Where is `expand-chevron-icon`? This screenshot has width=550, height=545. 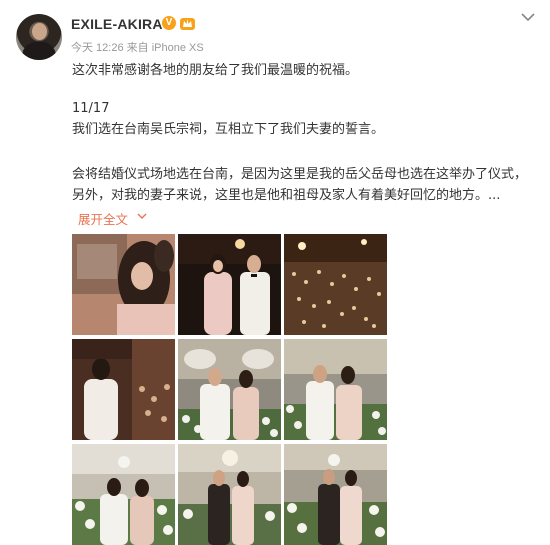
expand-chevron-icon is located at coordinates (142, 216).